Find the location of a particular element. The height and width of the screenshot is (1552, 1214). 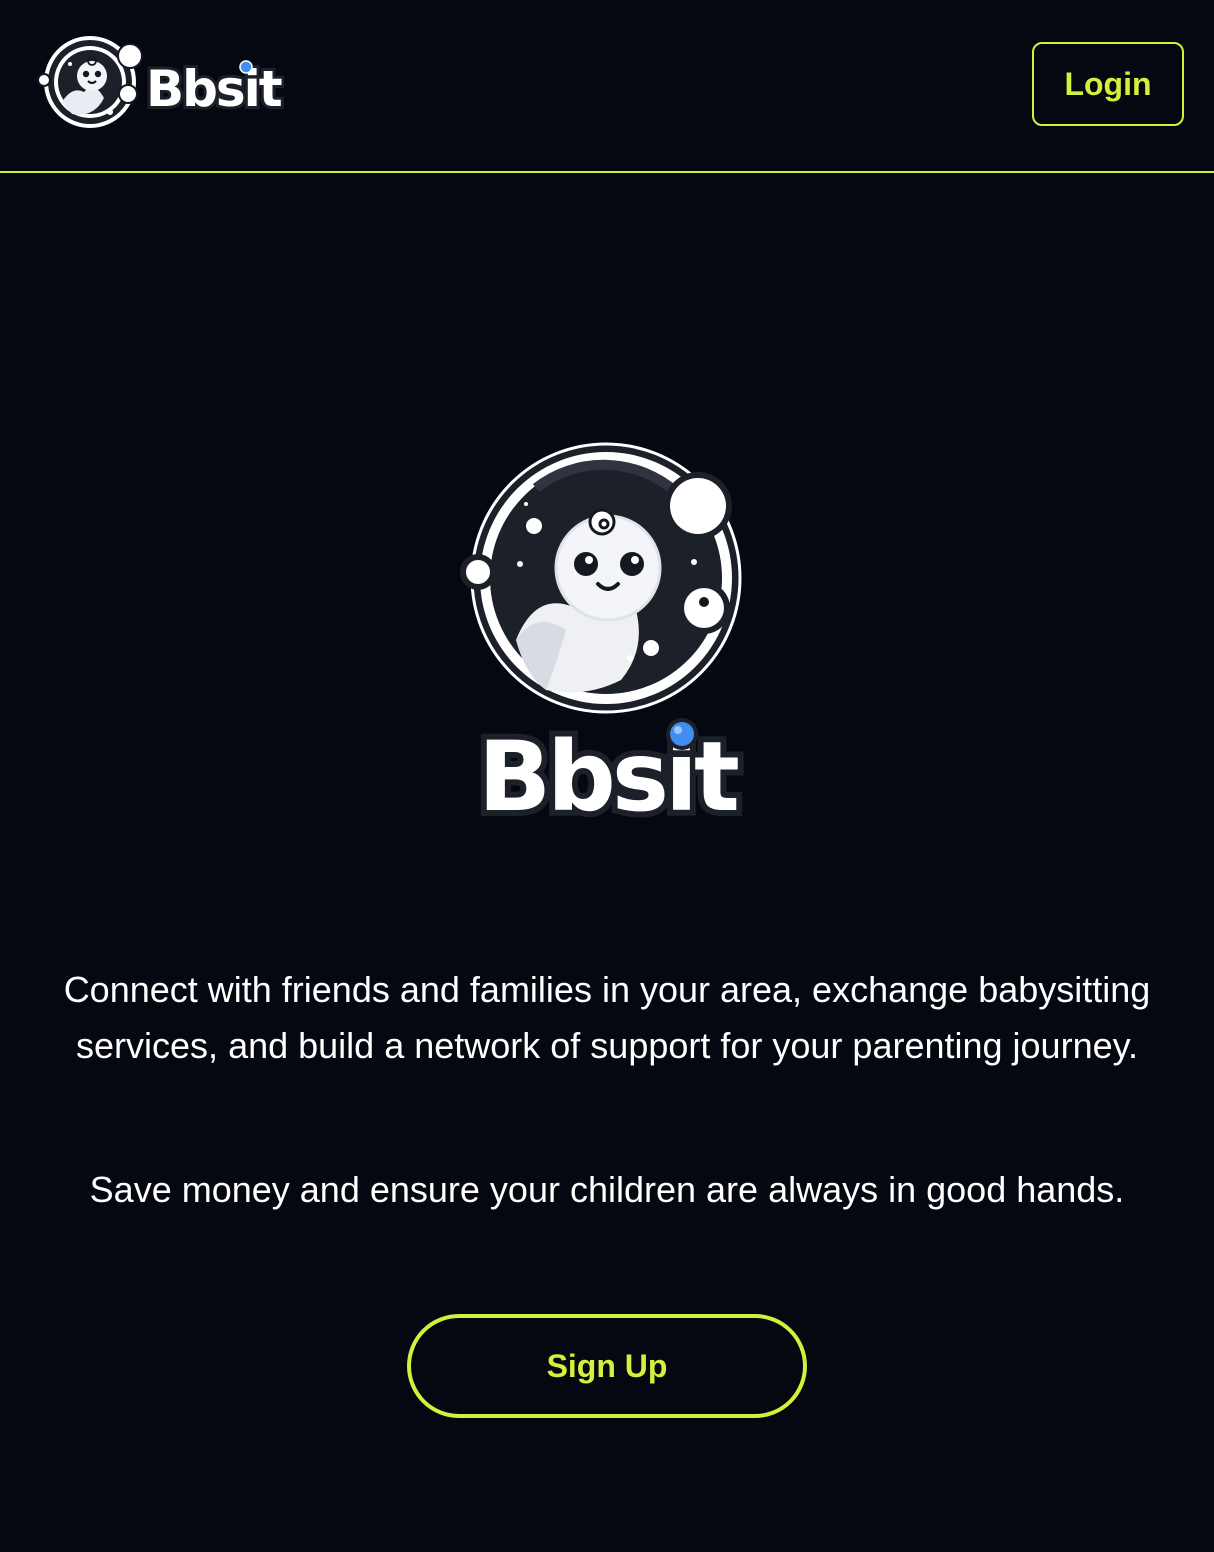

brand-logo: Bbsit is located at coordinates (159, 83).